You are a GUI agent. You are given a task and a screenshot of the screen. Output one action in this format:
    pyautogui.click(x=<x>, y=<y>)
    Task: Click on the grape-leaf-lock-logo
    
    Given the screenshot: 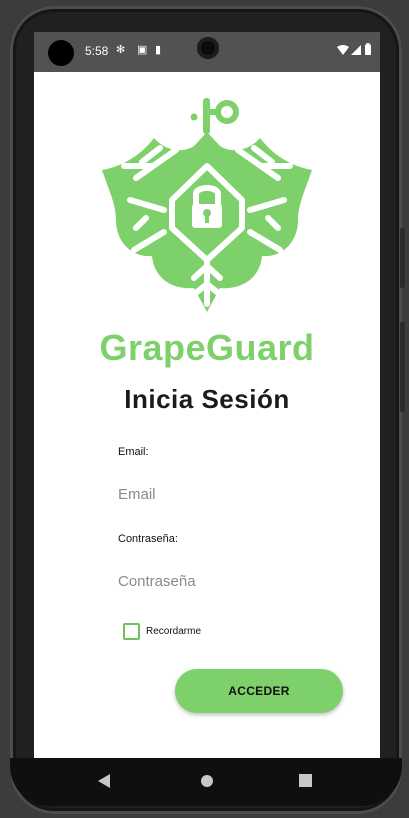 What is the action you would take?
    pyautogui.click(x=207, y=205)
    